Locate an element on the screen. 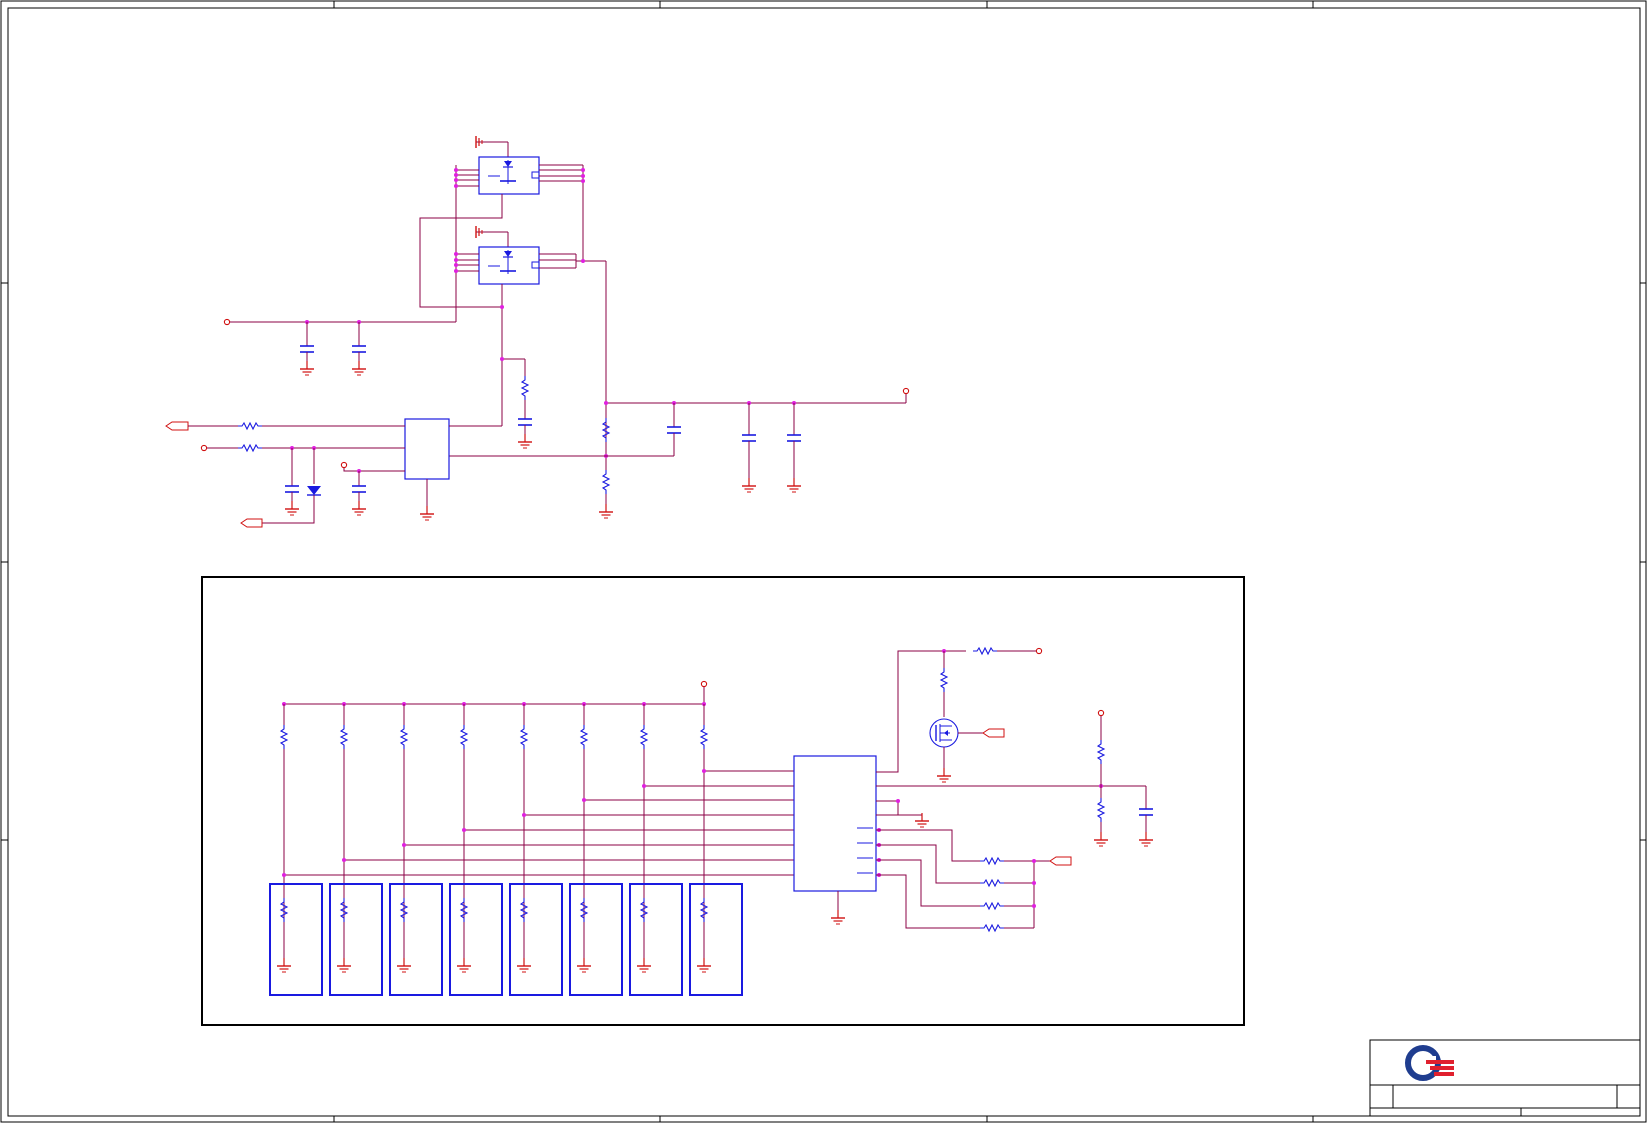 Image resolution: width=1648 pixels, height=1124 pixels. controller-ic is located at coordinates (333, 473).